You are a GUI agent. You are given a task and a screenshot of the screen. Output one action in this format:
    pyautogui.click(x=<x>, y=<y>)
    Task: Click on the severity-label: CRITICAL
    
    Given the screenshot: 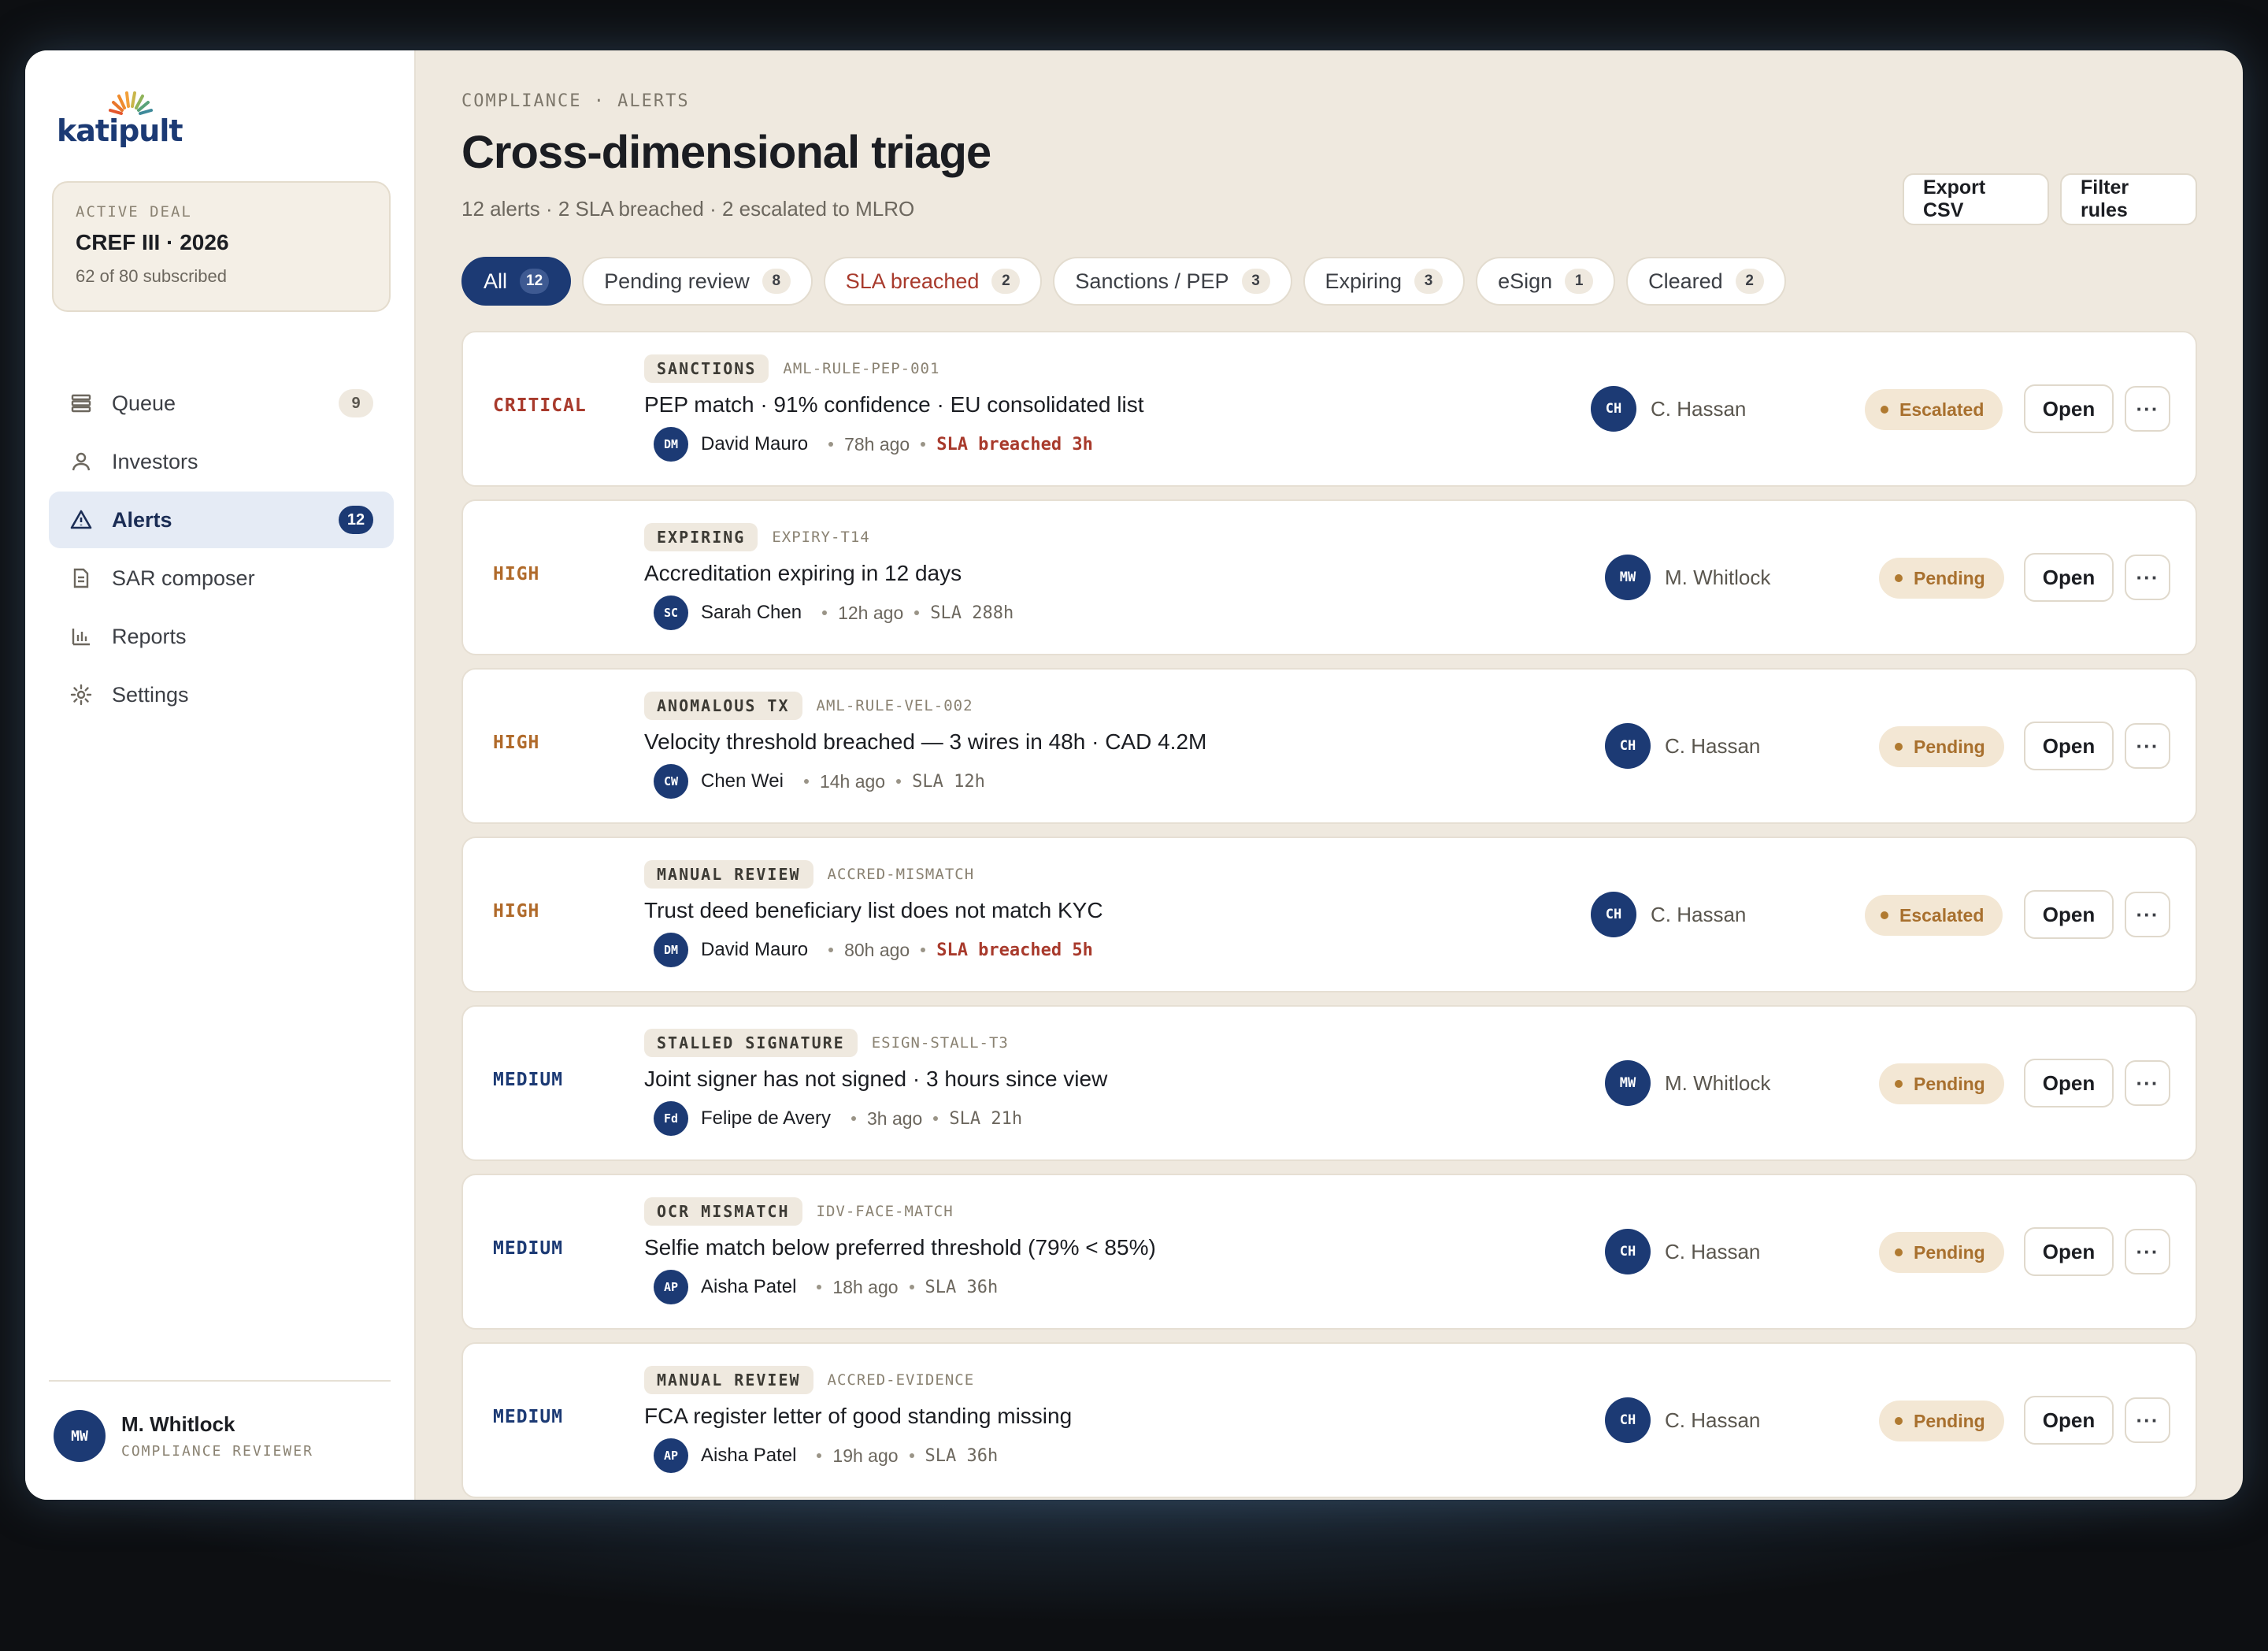 What is the action you would take?
    pyautogui.click(x=540, y=406)
    